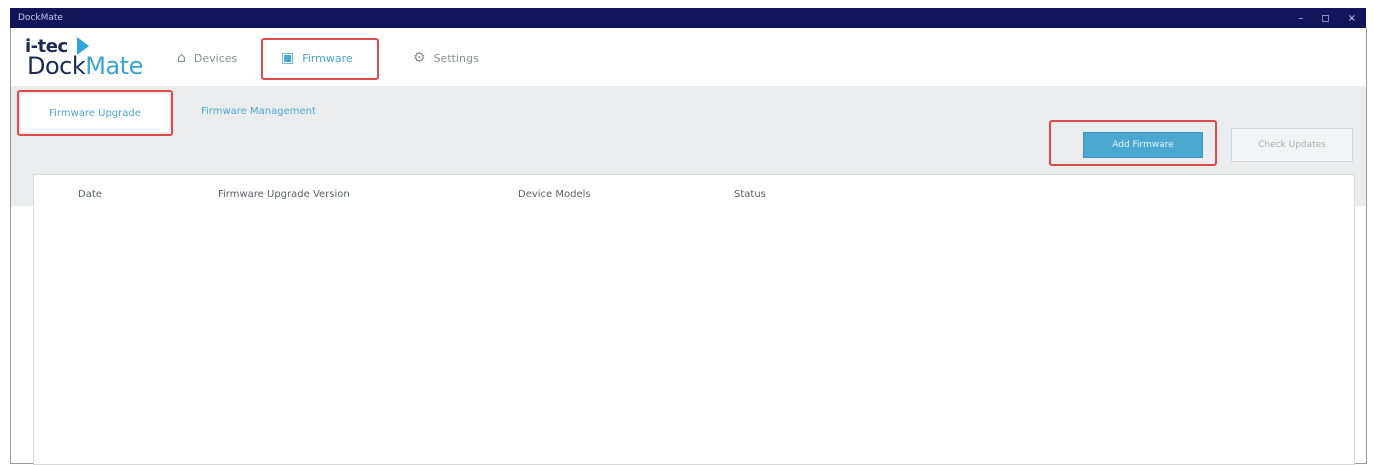 This screenshot has width=1374, height=465. I want to click on logo-mate: Mate, so click(114, 66).